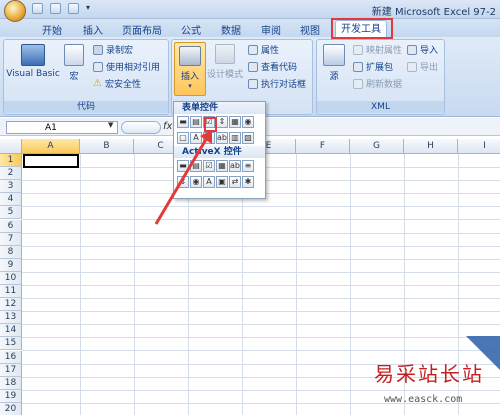 Image resolution: width=500 pixels, height=415 pixels. Describe the element at coordinates (190, 56) in the screenshot. I see `toolbox-icon` at that location.